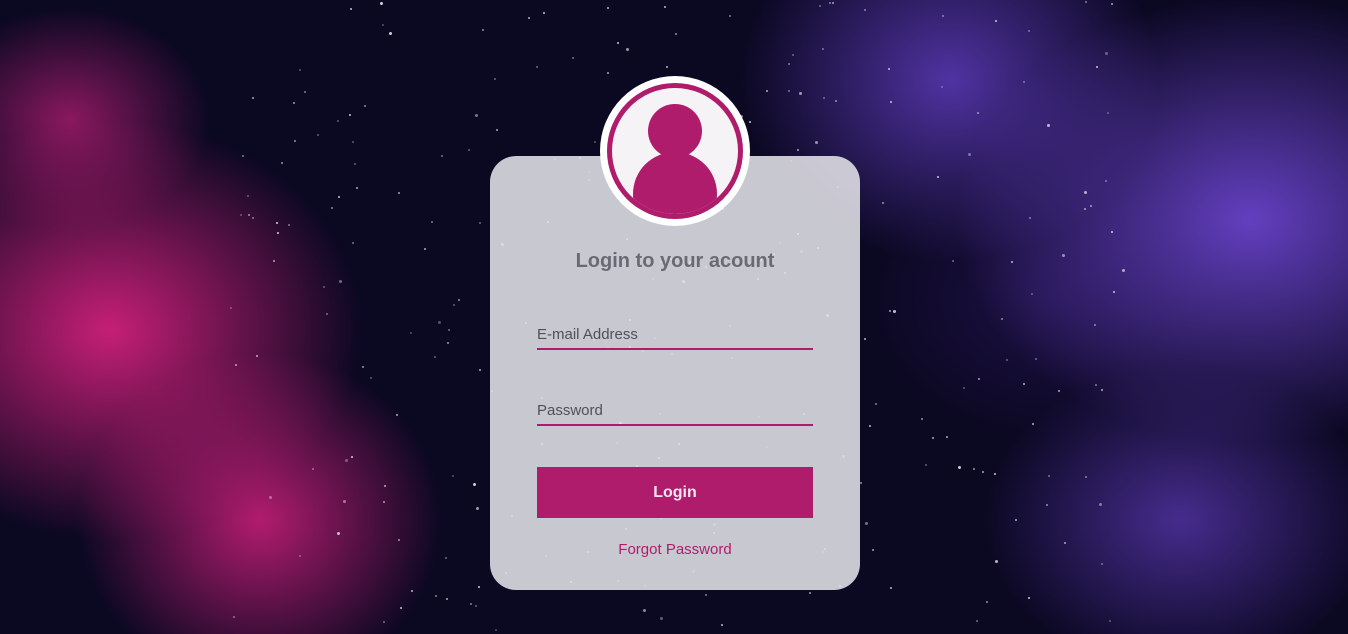 The height and width of the screenshot is (634, 1348). Describe the element at coordinates (675, 492) in the screenshot. I see `login-button: Login` at that location.